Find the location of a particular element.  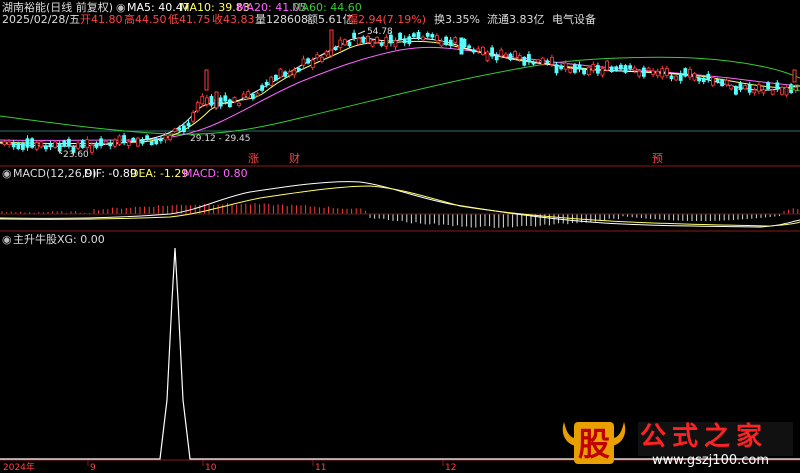

macd-dea-line is located at coordinates (400, 206).